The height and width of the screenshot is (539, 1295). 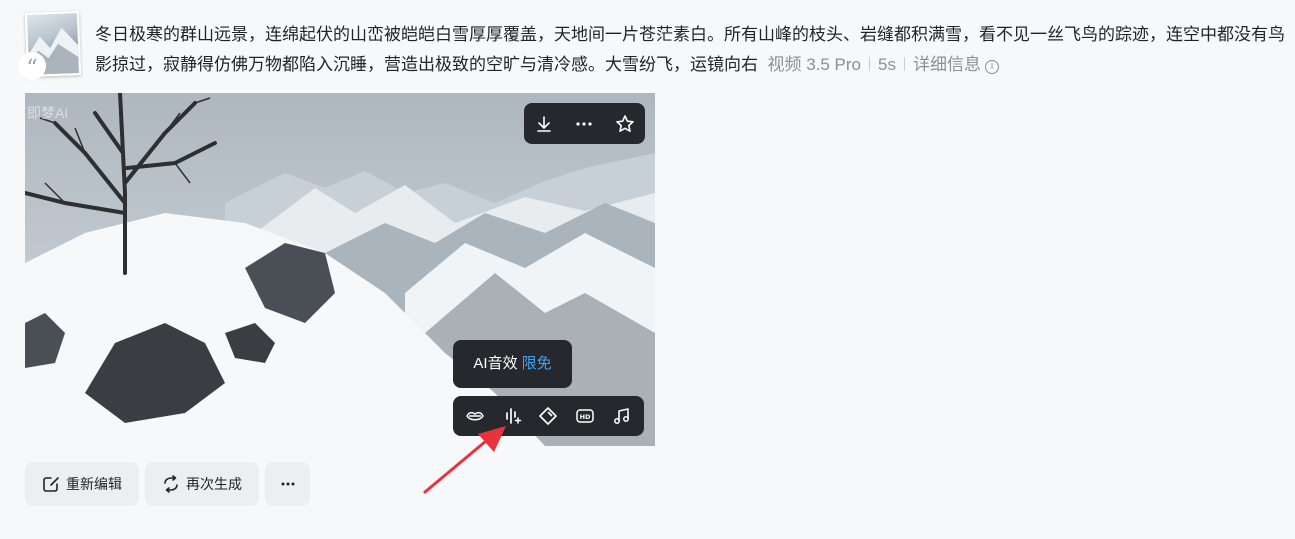 What do you see at coordinates (495, 363) in the screenshot?
I see `tooltip-label: AI音效` at bounding box center [495, 363].